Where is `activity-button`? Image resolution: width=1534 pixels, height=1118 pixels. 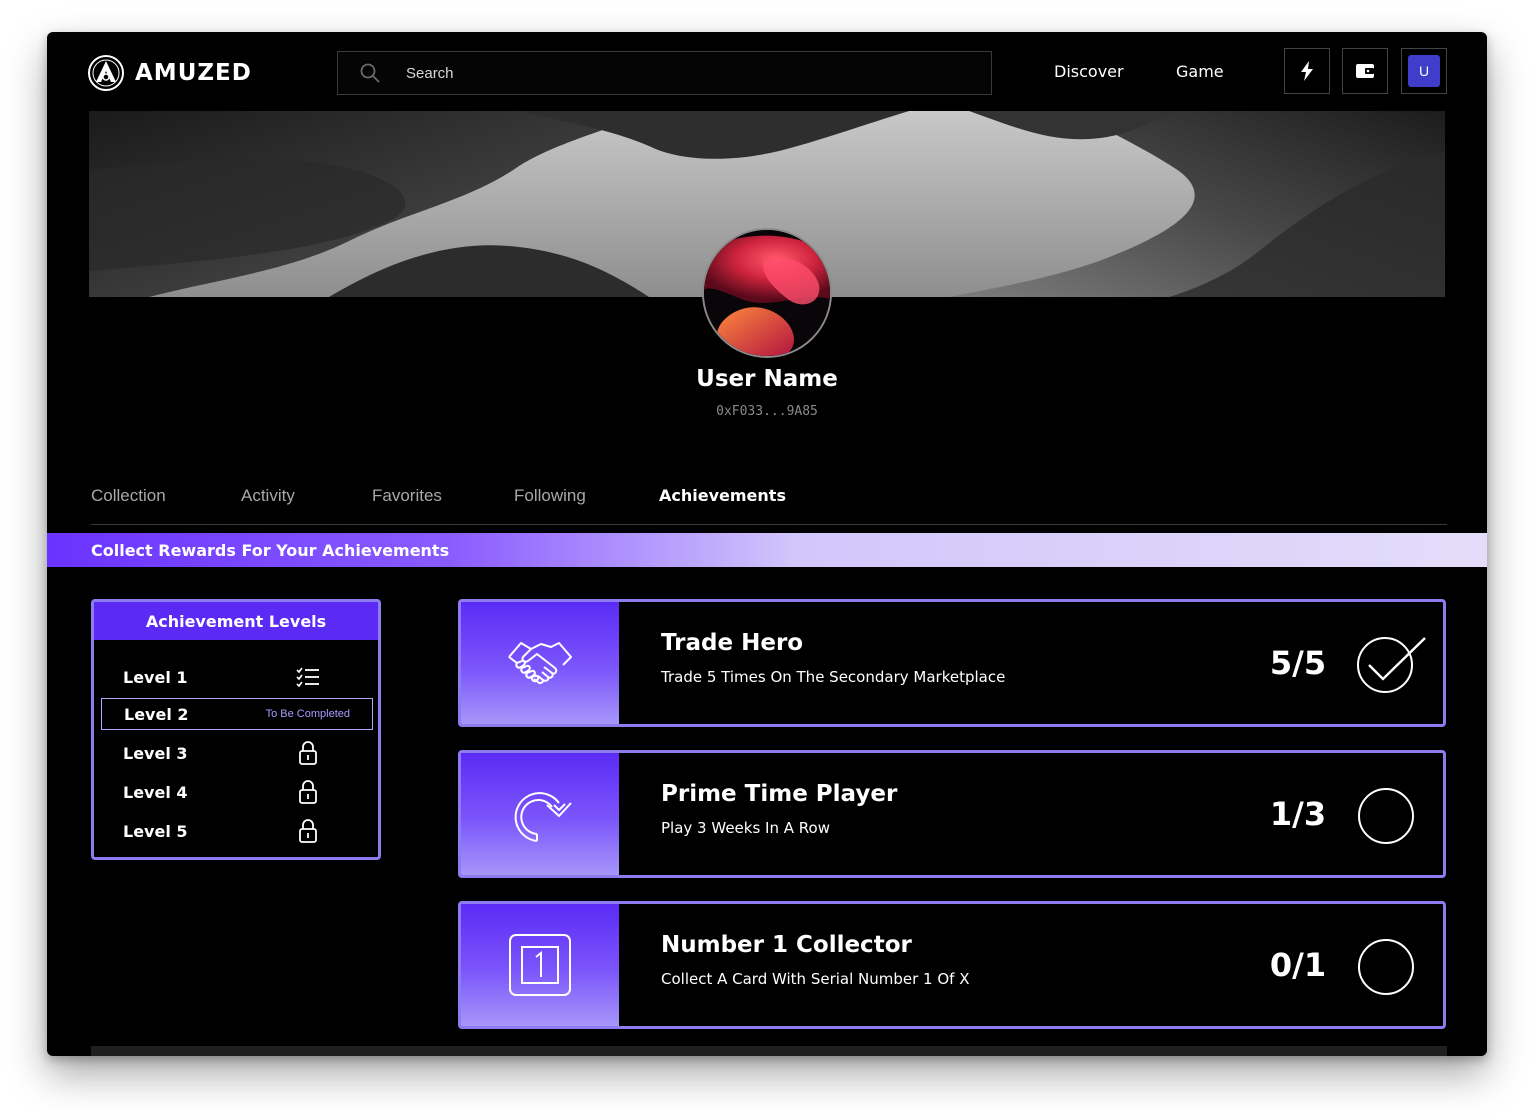
activity-button is located at coordinates (1307, 71).